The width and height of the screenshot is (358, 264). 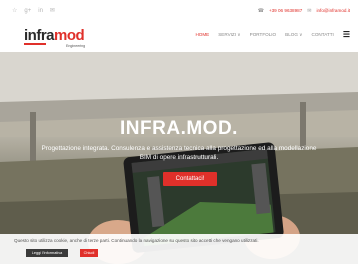 I want to click on logo-subtitle: Engineering, so click(x=76, y=46).